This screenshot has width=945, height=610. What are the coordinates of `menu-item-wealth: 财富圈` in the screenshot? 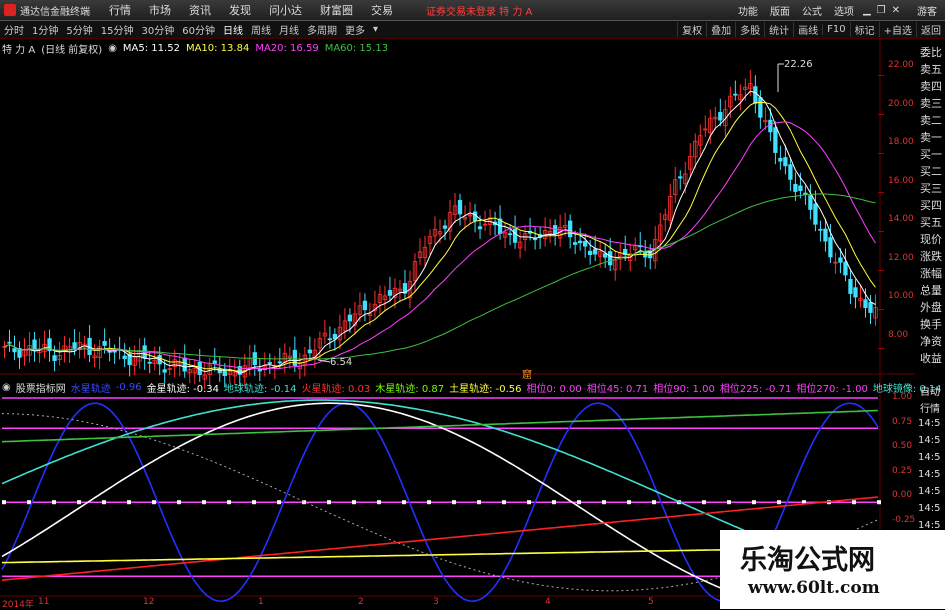 It's located at (336, 10).